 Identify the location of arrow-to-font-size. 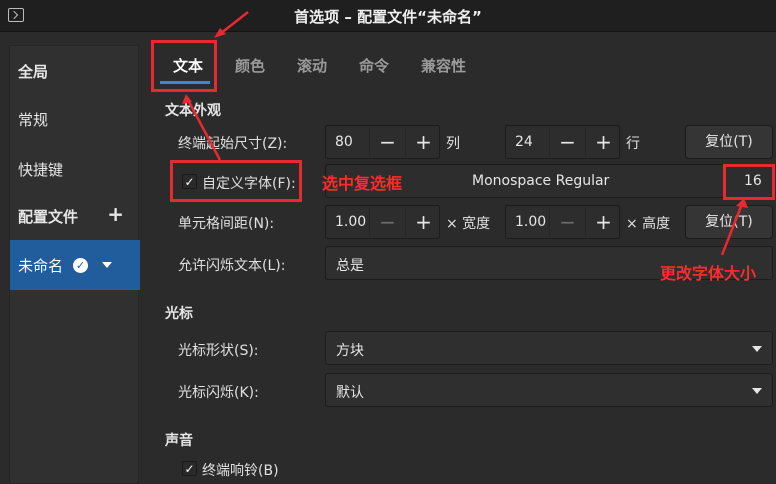
(732, 229).